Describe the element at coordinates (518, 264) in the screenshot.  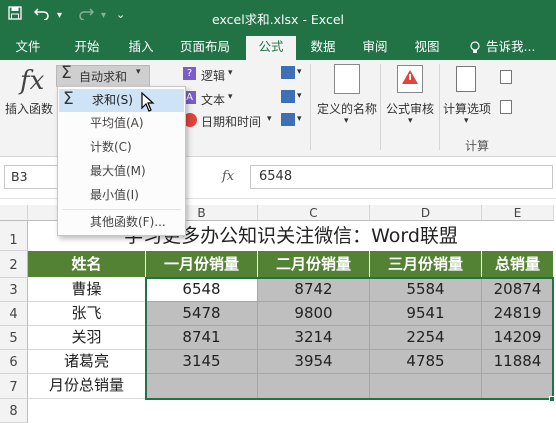
I see `header-total: 总销量` at that location.